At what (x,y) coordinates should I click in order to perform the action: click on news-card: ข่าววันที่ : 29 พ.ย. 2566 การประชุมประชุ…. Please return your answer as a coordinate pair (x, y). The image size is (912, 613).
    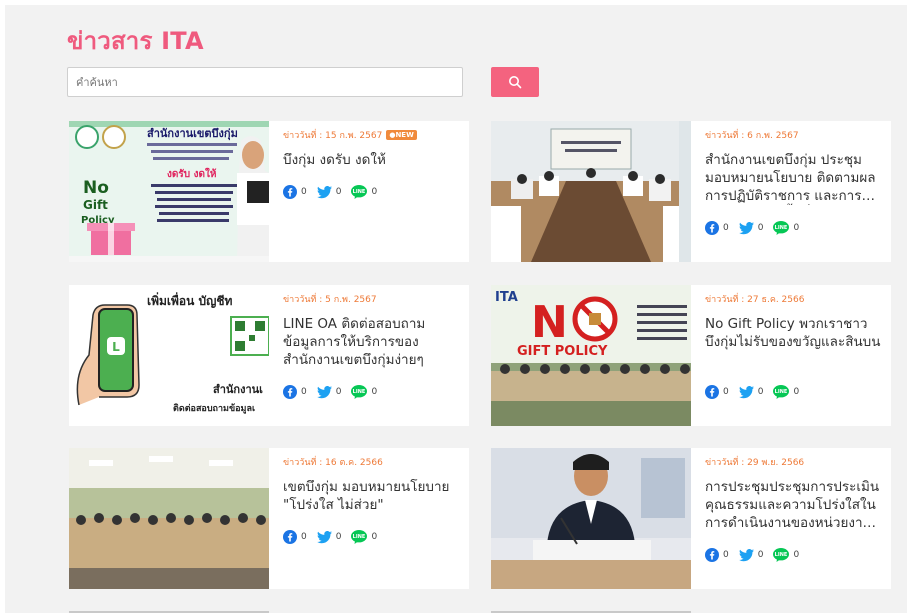
    Looking at the image, I should click on (691, 518).